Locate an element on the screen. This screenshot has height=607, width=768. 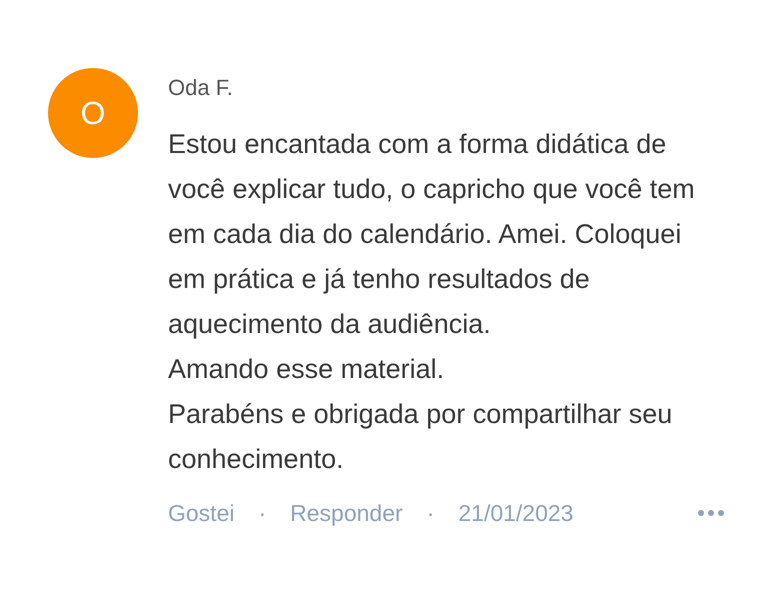
action-link: Gostei is located at coordinates (201, 513).